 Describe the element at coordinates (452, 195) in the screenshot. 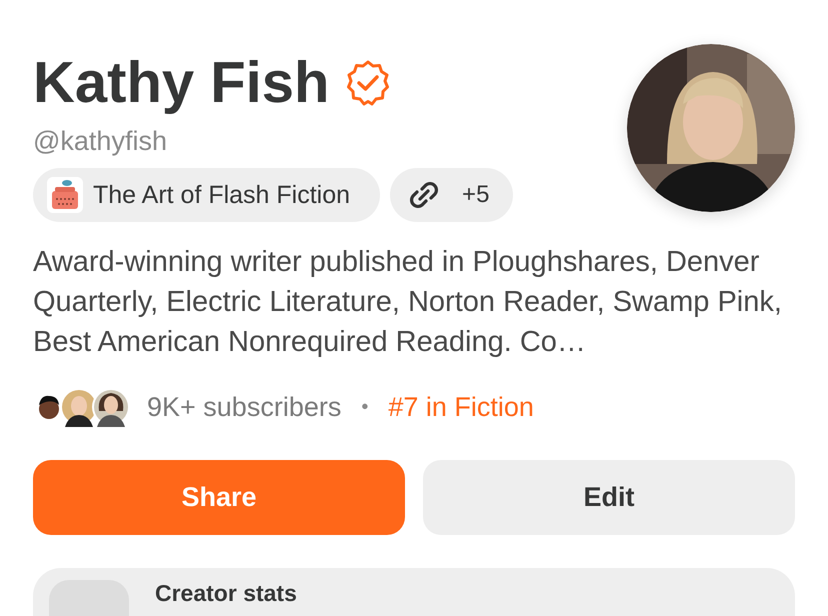

I see `links-chip: +5` at that location.